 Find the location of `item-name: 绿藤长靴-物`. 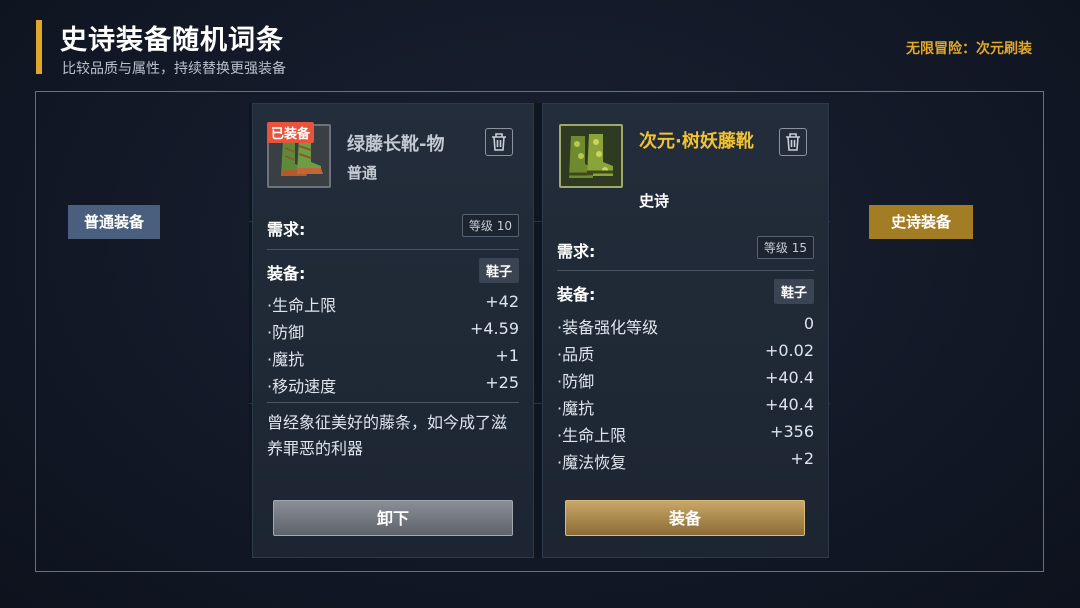

item-name: 绿藤长靴-物 is located at coordinates (396, 144).